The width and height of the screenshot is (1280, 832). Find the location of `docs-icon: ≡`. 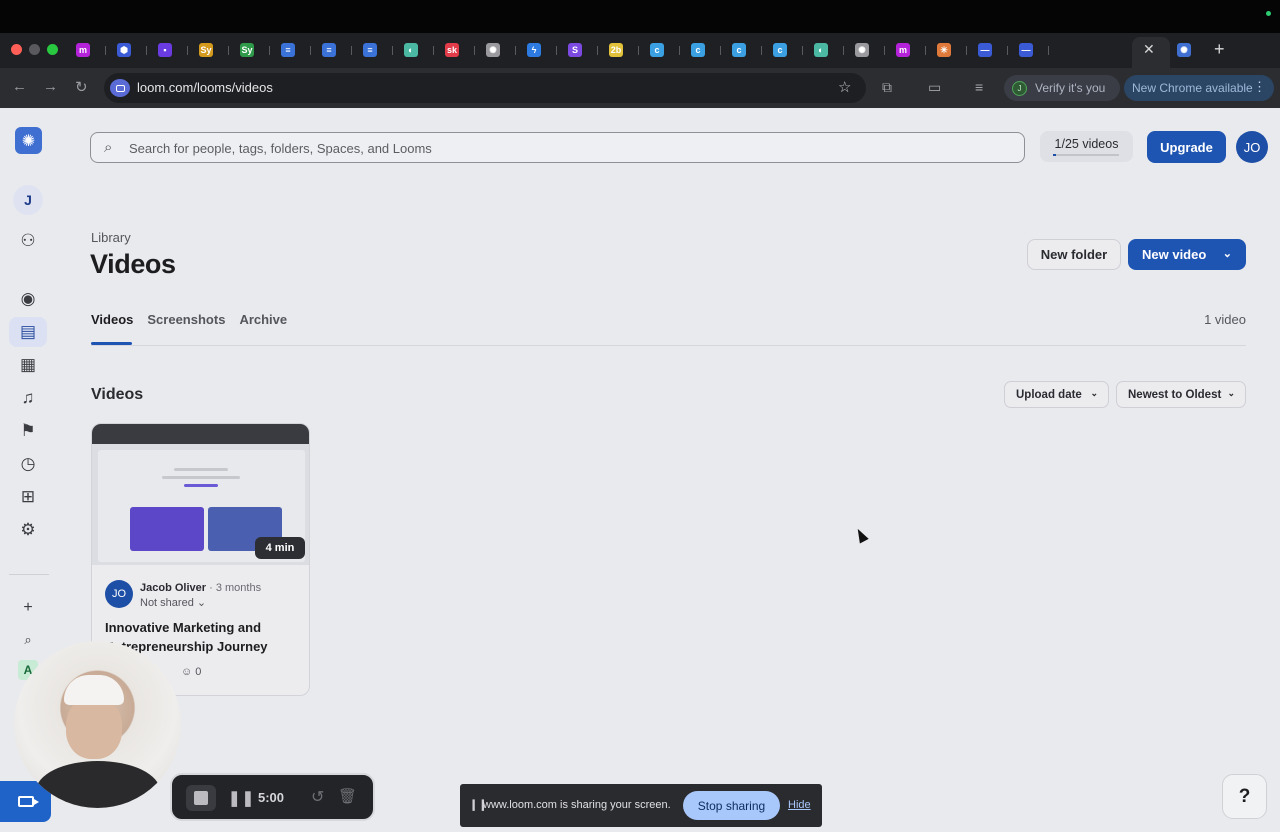

docs-icon: ≡ is located at coordinates (288, 50).